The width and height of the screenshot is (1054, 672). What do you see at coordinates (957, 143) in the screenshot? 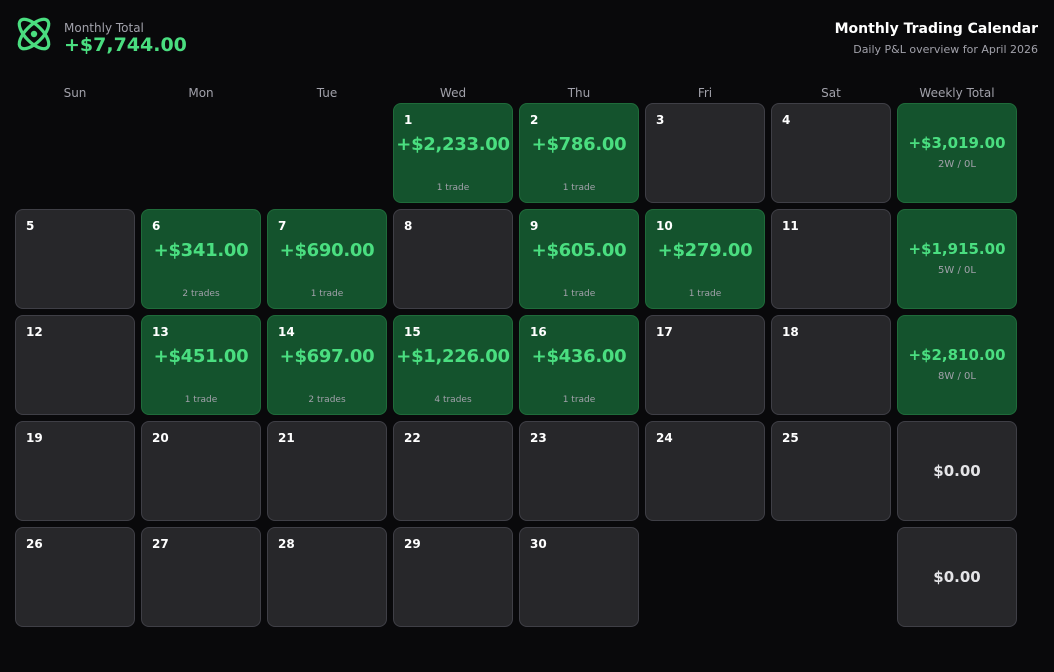
I see `weekly-total-value: +$3,019.00` at bounding box center [957, 143].